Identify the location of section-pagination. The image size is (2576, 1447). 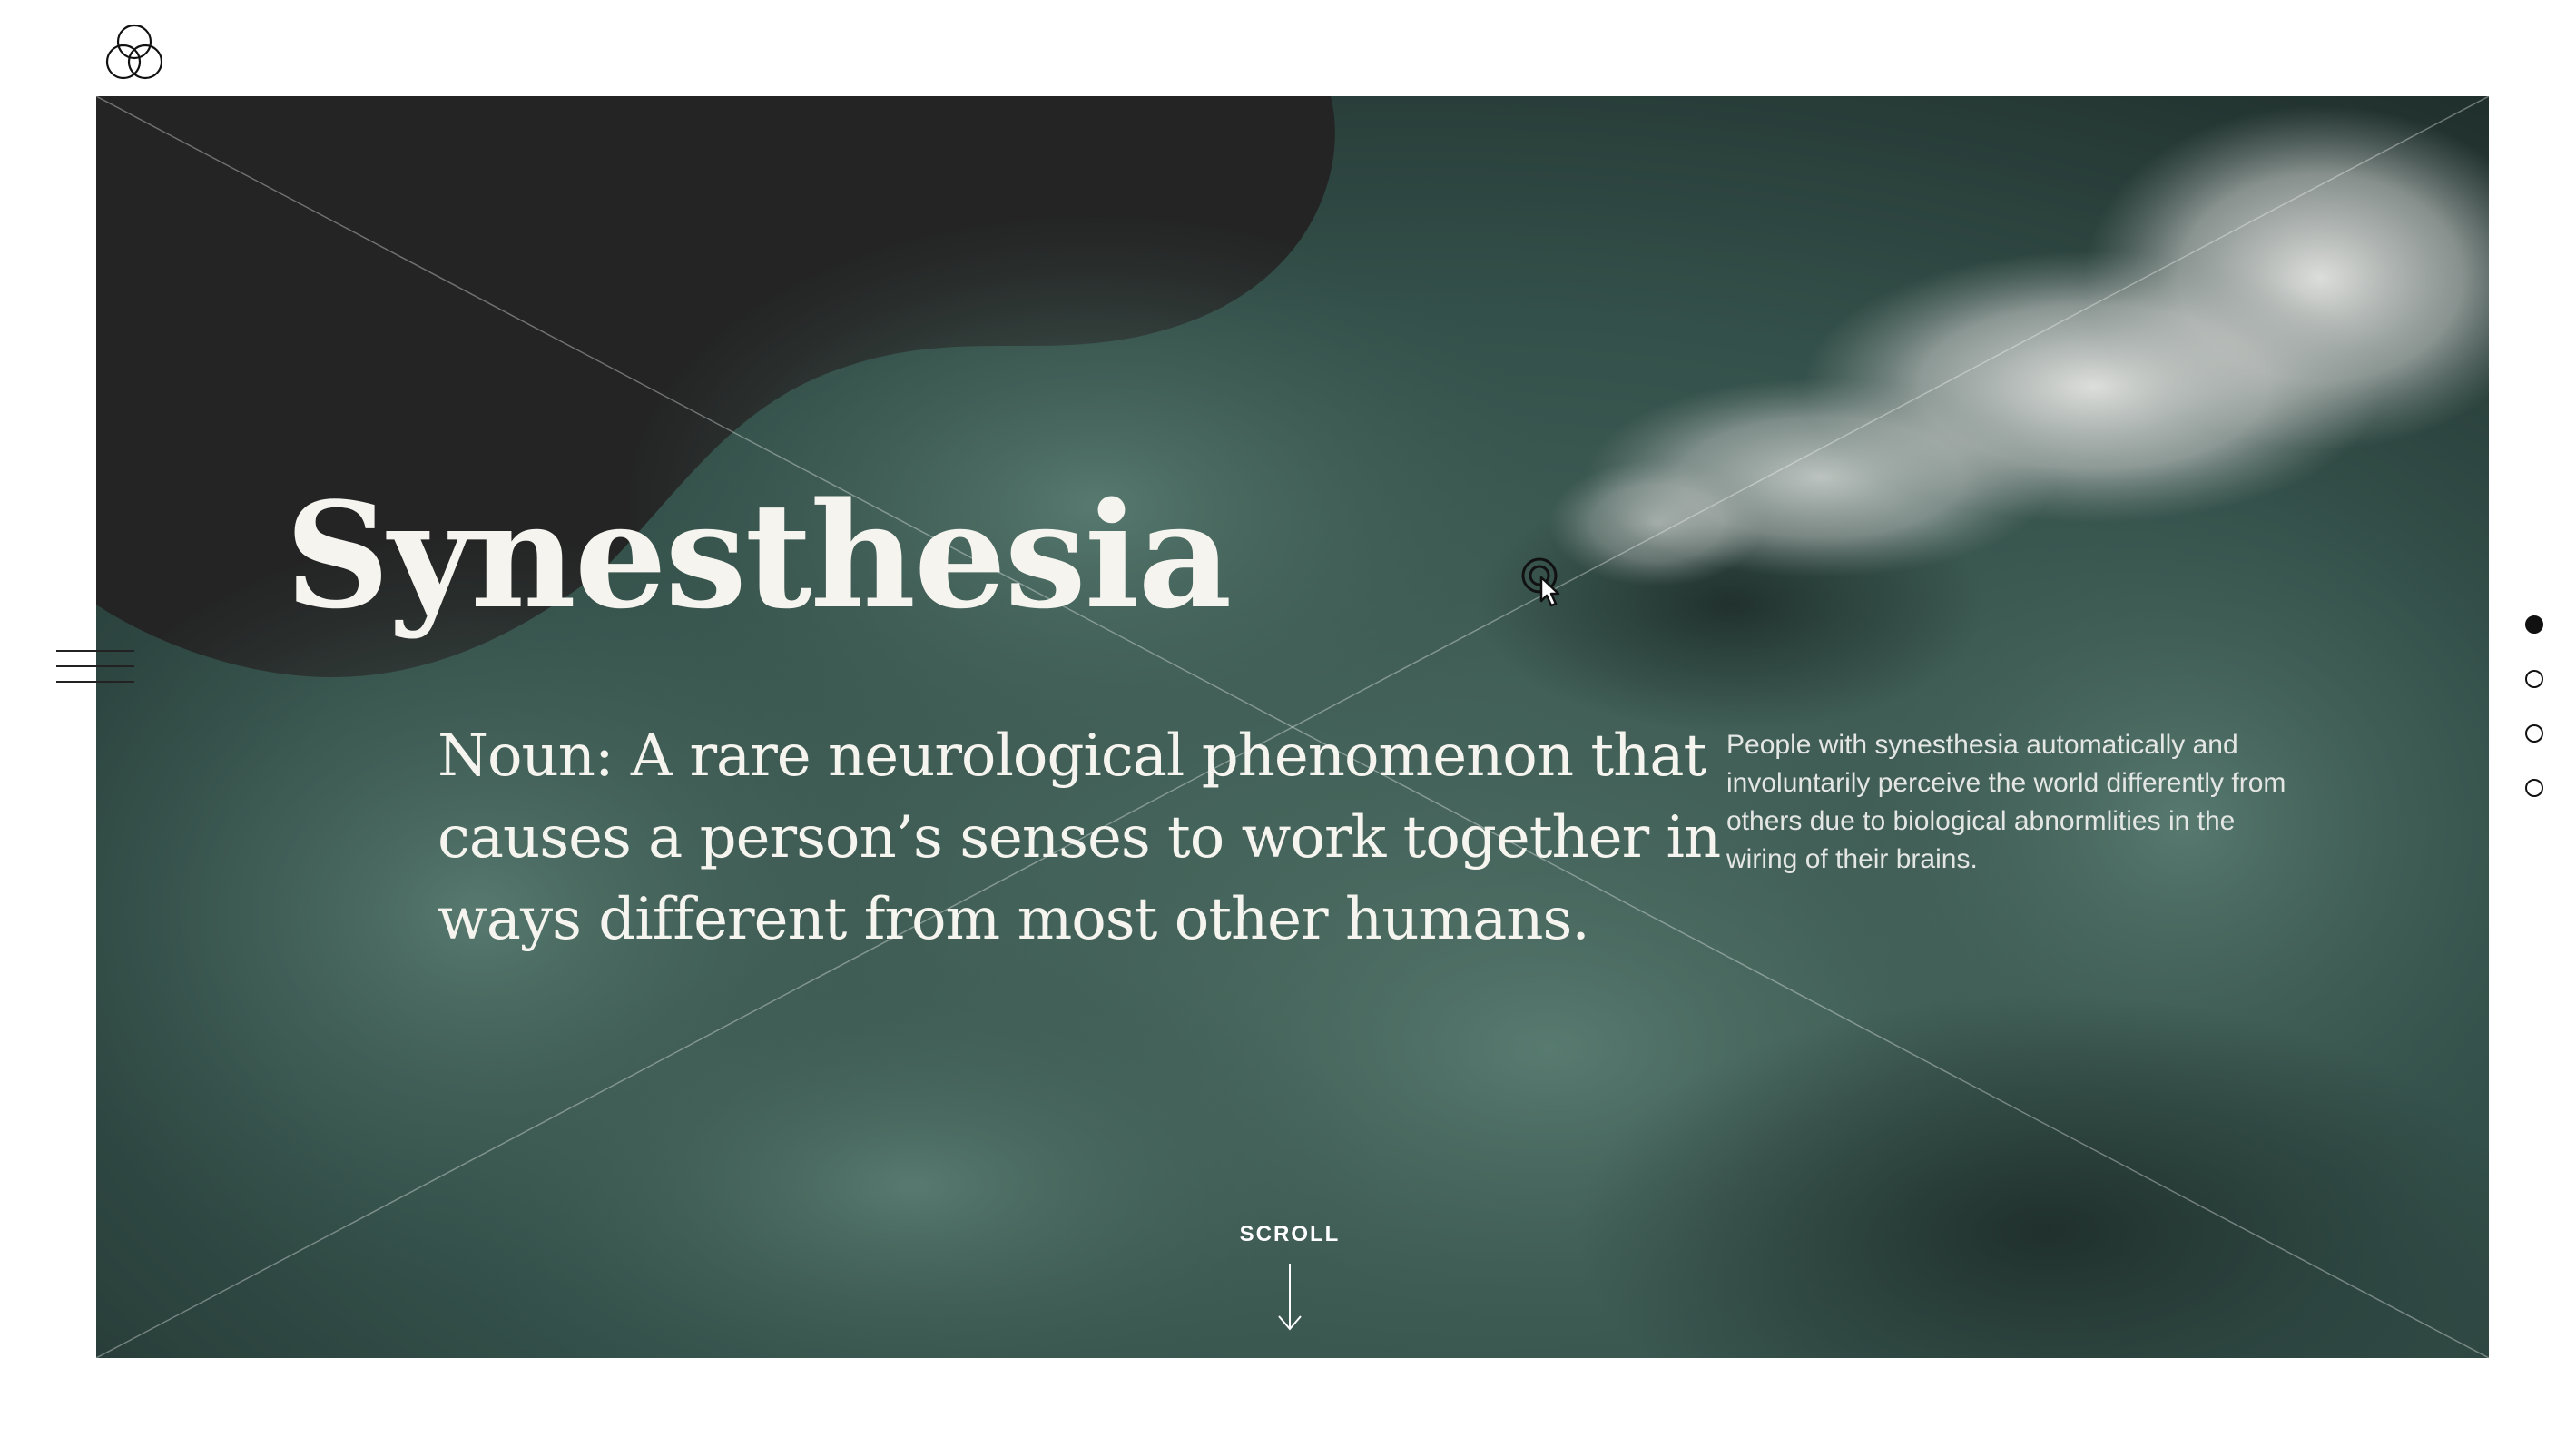
(2534, 710).